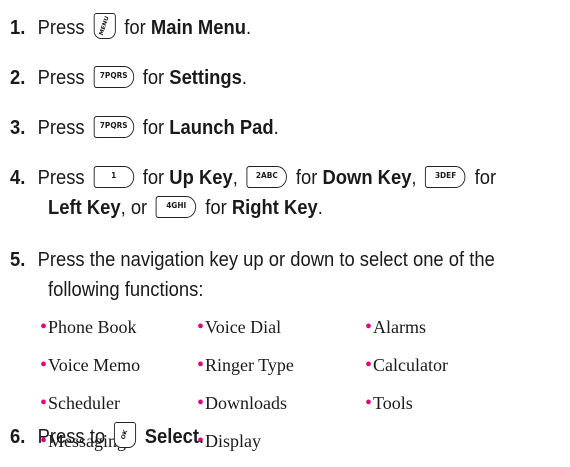 The width and height of the screenshot is (570, 467). What do you see at coordinates (113, 176) in the screenshot?
I see `key-1-icon: 1` at bounding box center [113, 176].